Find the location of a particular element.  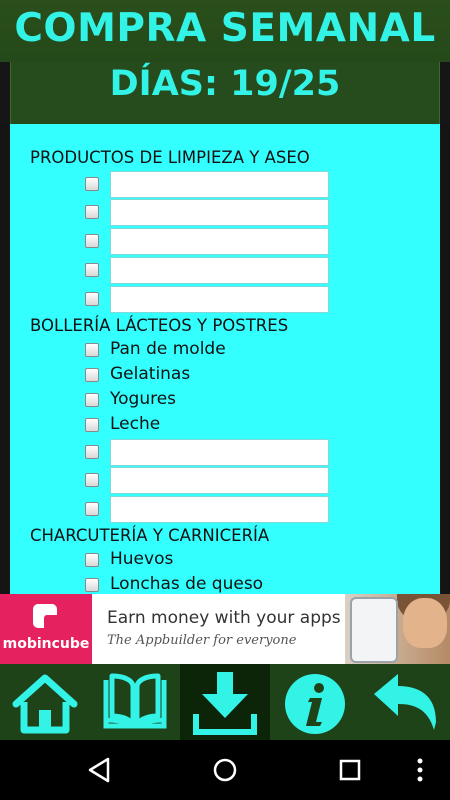

mobincube-logo-icon is located at coordinates (45, 616).